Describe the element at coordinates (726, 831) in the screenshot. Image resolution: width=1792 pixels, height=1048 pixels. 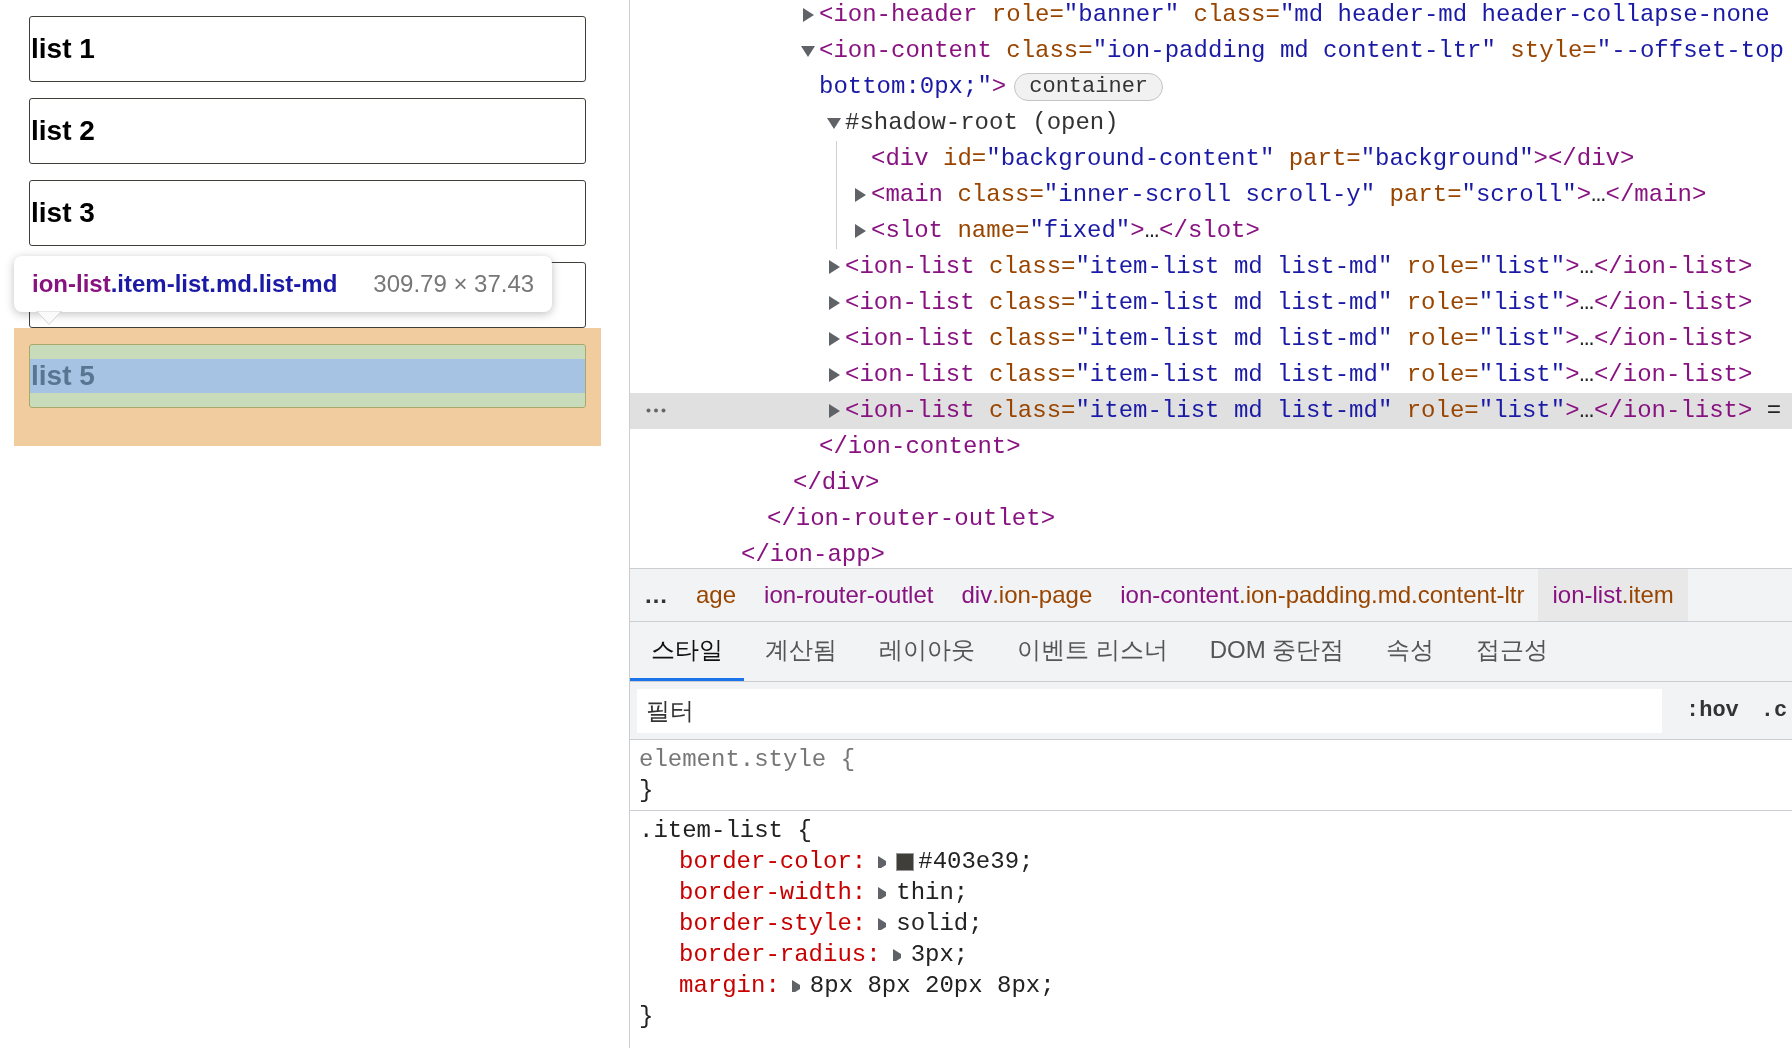
I see `rule-selector: .item-list {` at that location.